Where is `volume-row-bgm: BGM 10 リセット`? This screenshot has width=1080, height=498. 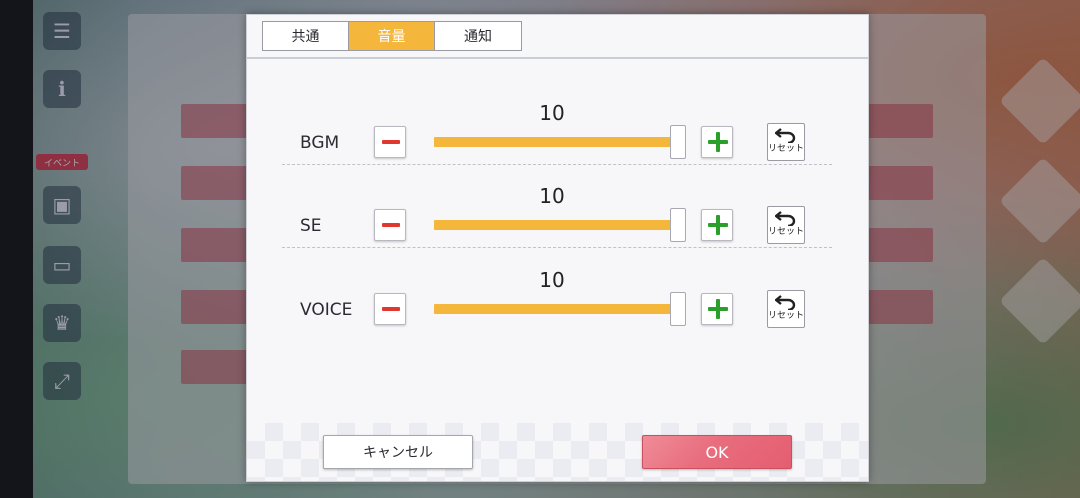
volume-row-bgm: BGM 10 リセット is located at coordinates (557, 130).